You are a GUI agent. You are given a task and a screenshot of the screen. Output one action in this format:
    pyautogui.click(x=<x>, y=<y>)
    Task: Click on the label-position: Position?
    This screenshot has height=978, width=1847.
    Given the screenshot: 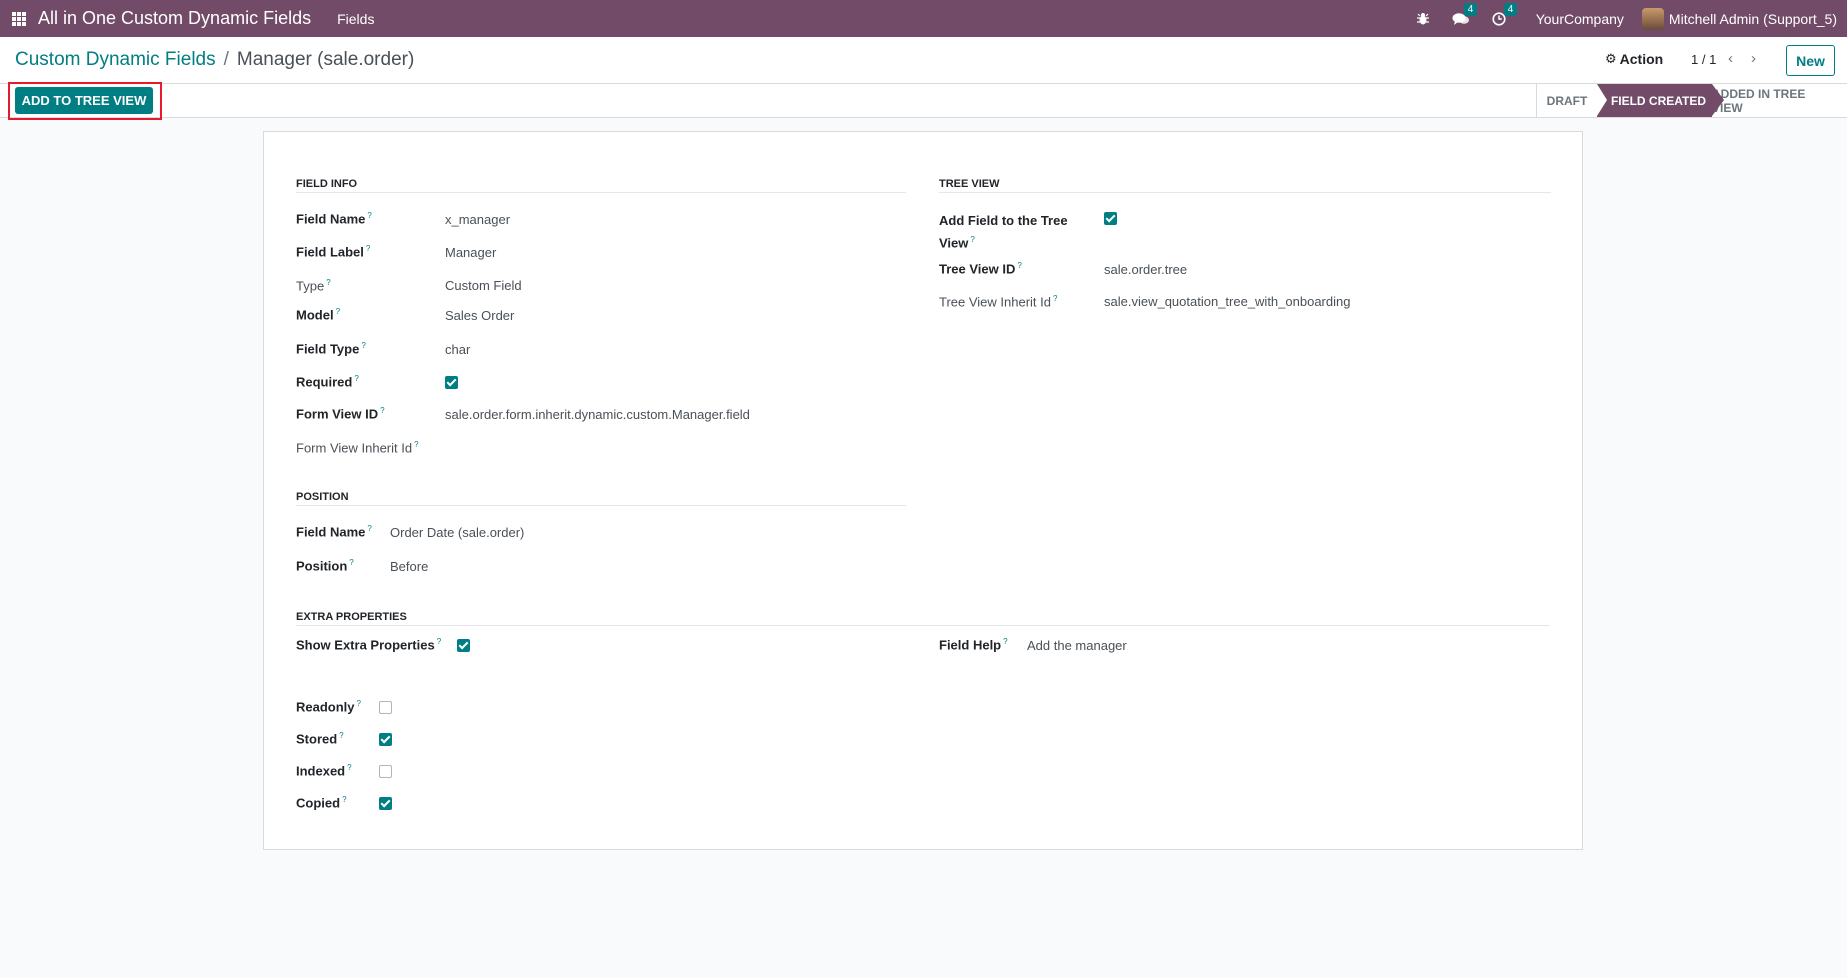 What is the action you would take?
    pyautogui.click(x=325, y=566)
    